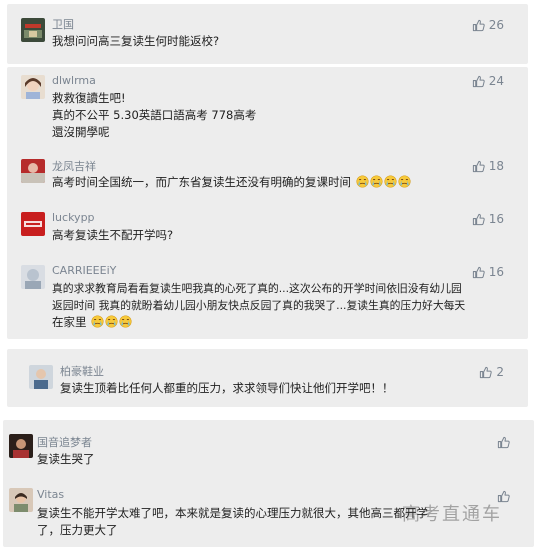 Image resolution: width=541 pixels, height=550 pixels. I want to click on comment-username: luckypp, so click(73, 217).